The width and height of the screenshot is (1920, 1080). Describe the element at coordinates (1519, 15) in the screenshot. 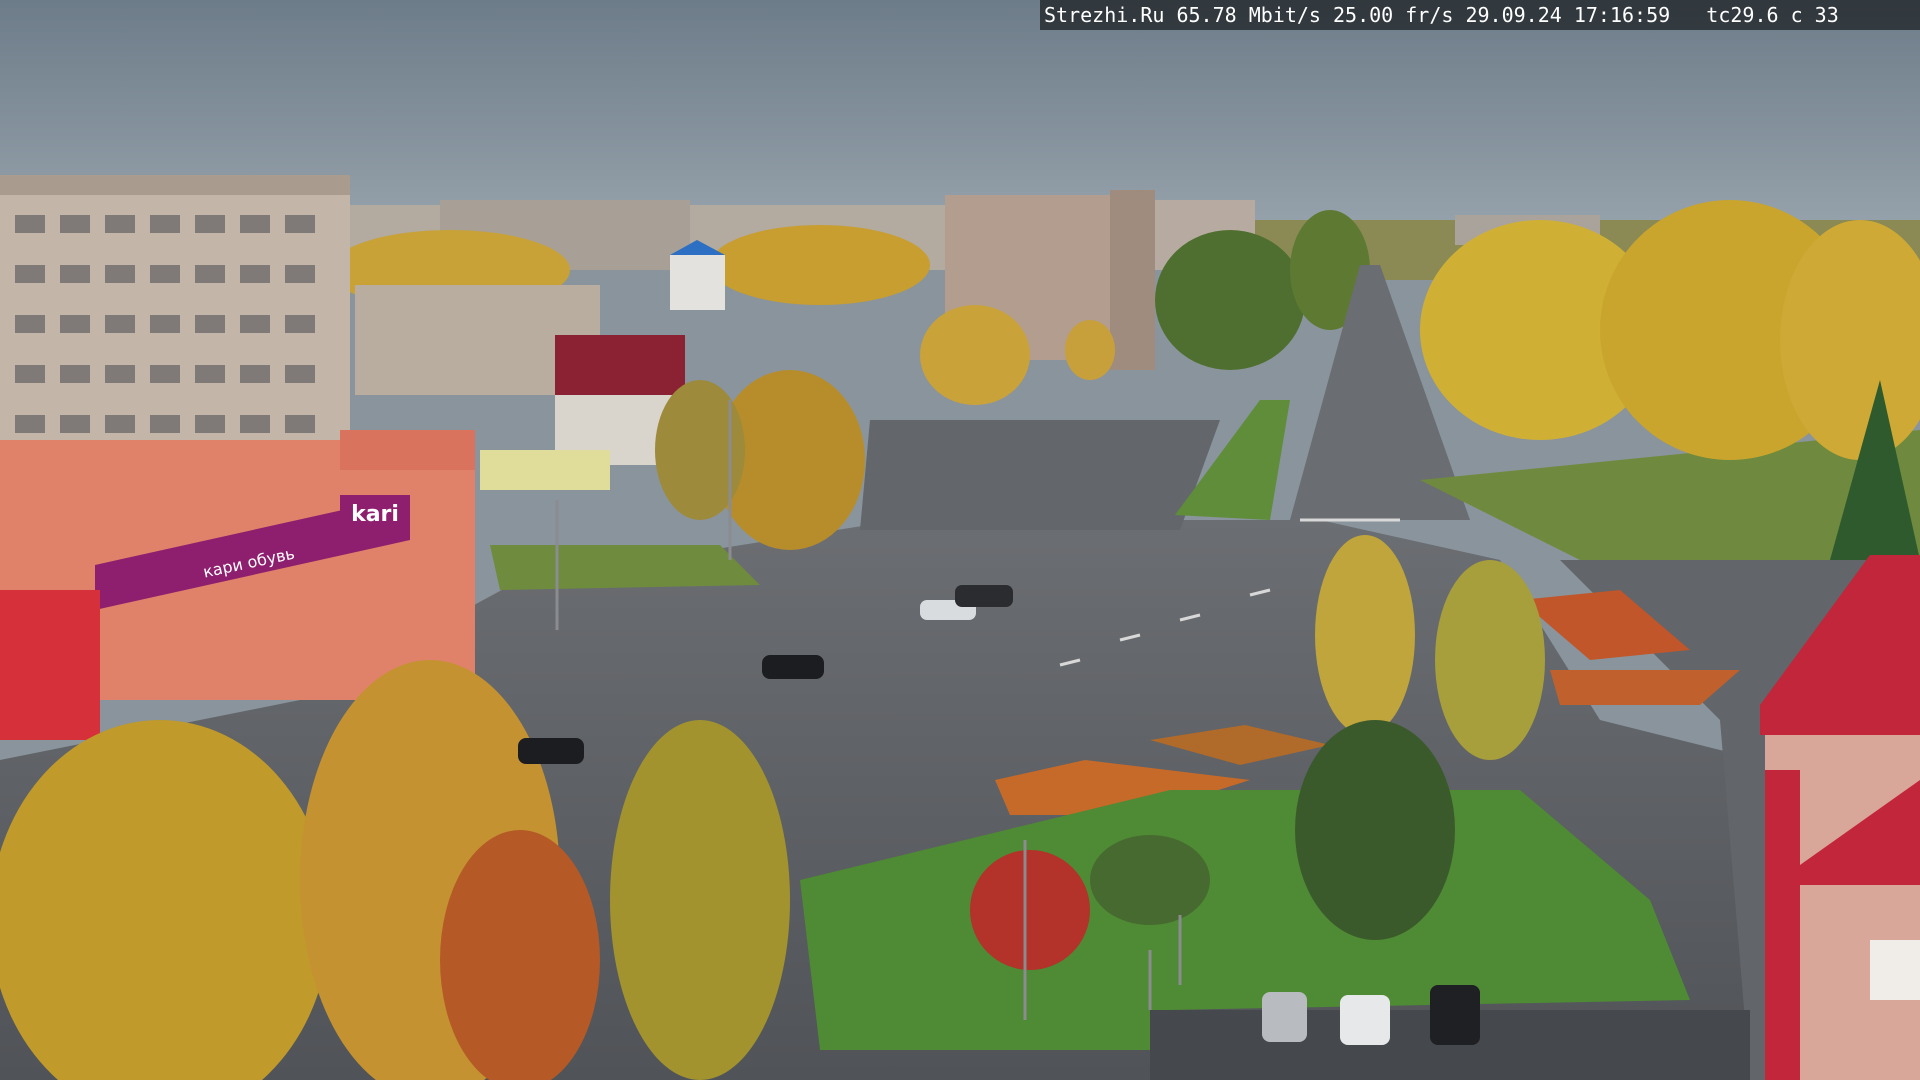

I see `osd-date: 29.09.24` at that location.